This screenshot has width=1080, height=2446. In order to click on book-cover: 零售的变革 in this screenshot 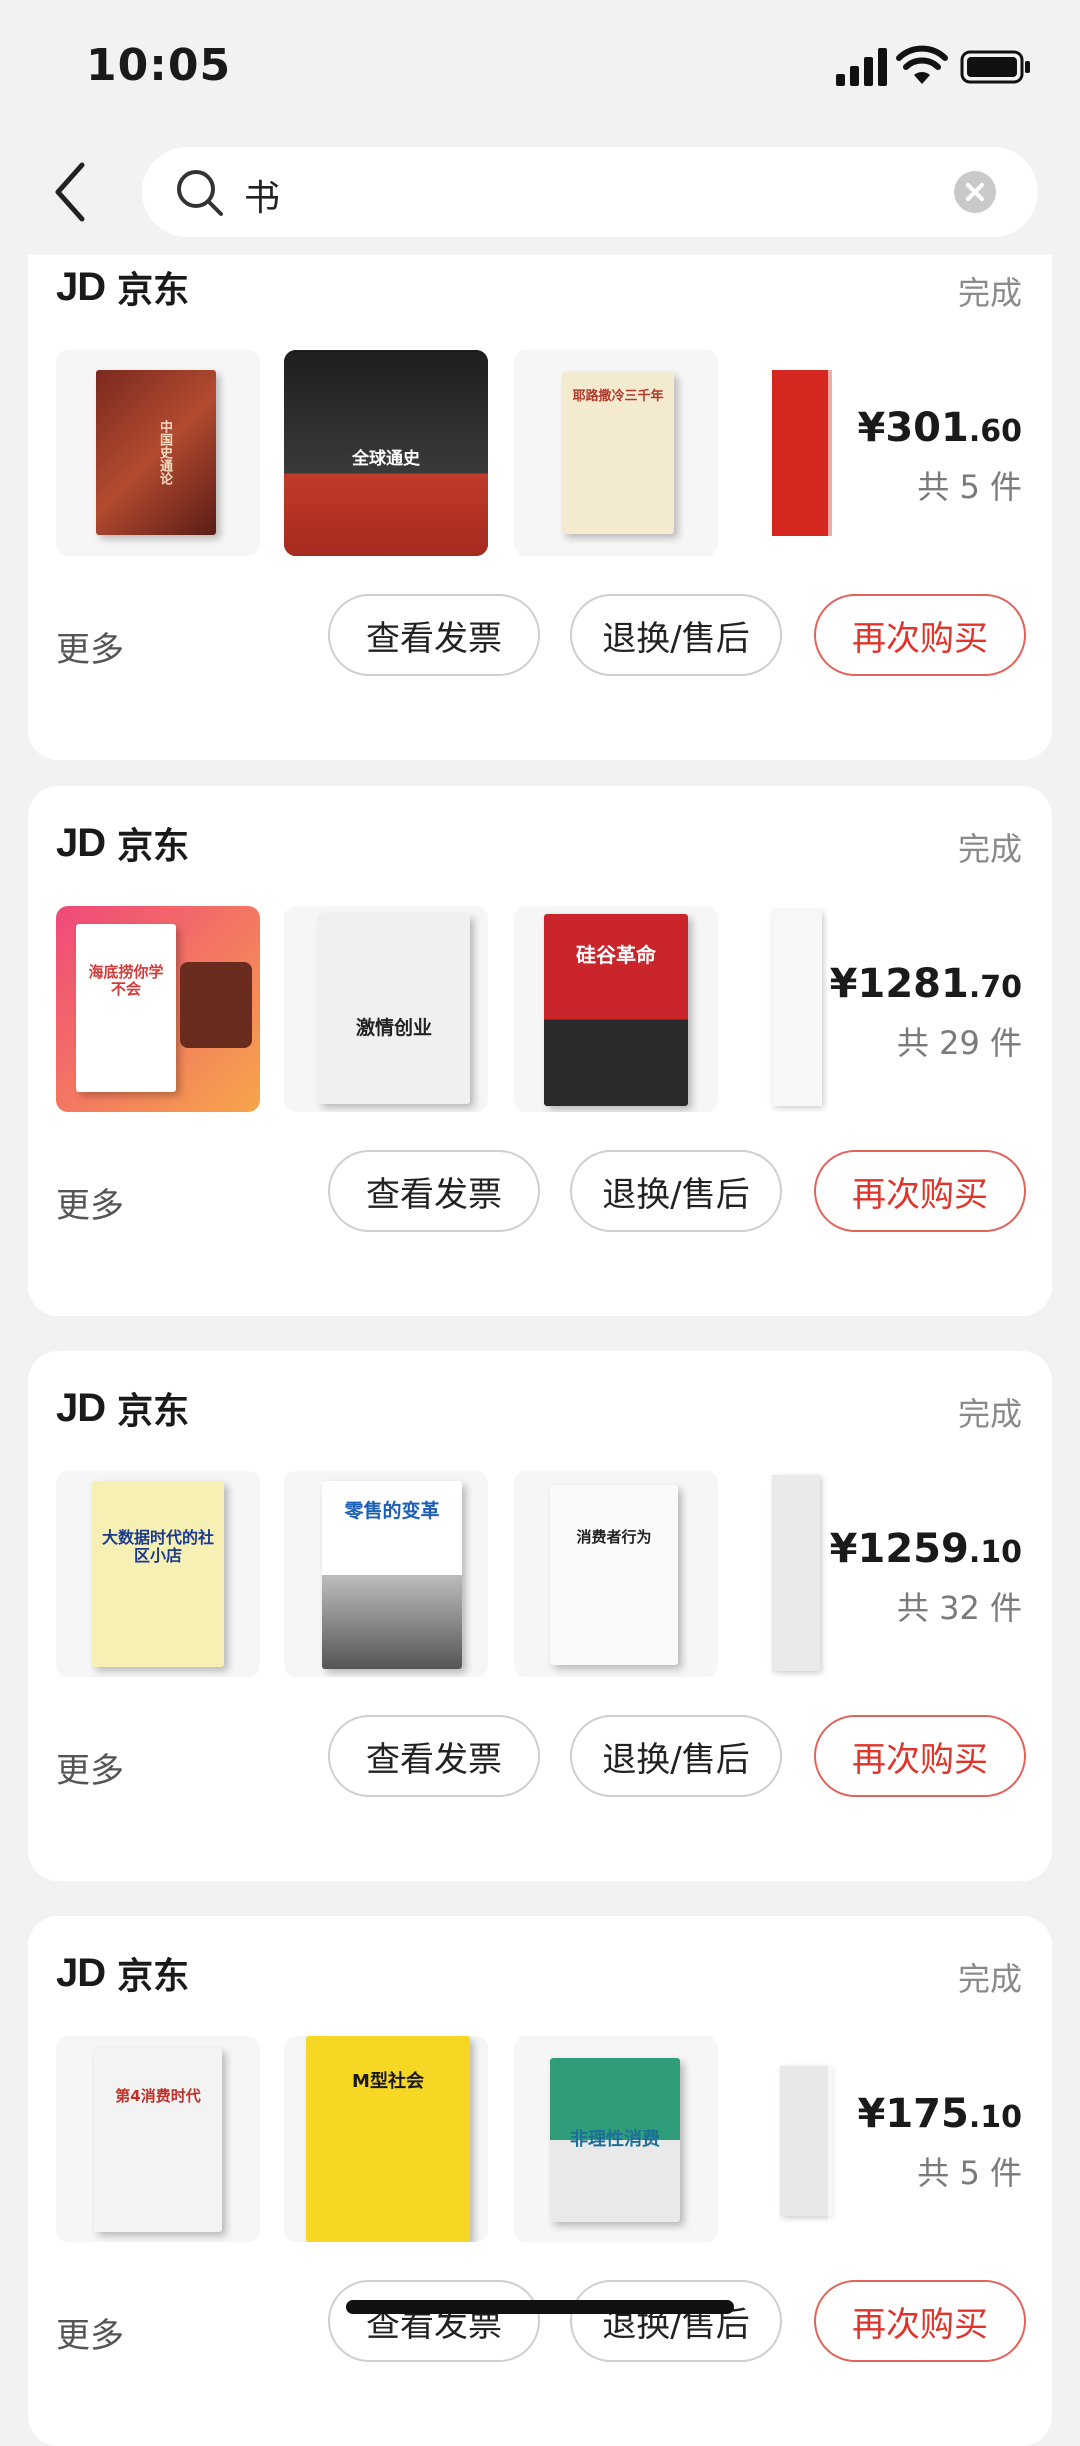, I will do `click(392, 1575)`.